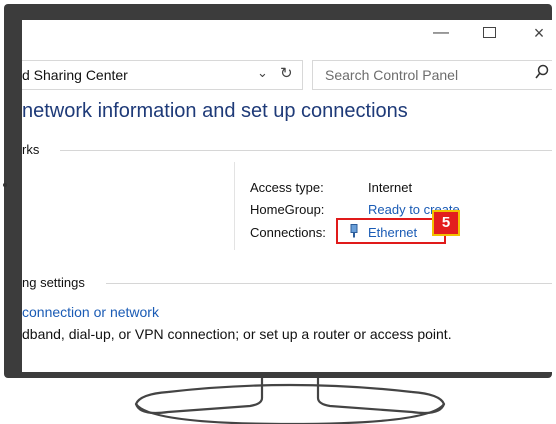 Image resolution: width=556 pixels, height=424 pixels. I want to click on setup-connection-link: connection or network, so click(90, 312).